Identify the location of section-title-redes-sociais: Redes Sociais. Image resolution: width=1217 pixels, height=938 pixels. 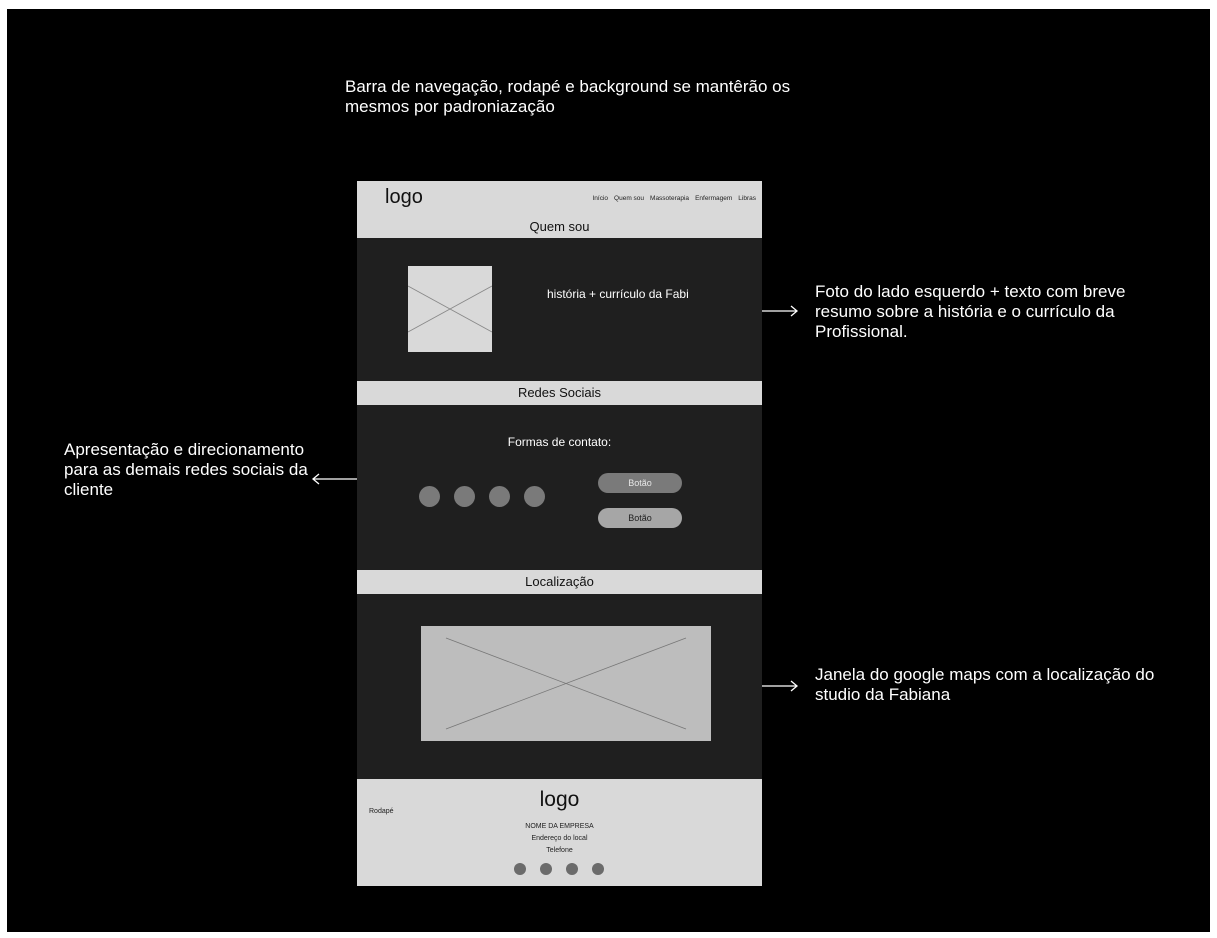
(559, 393).